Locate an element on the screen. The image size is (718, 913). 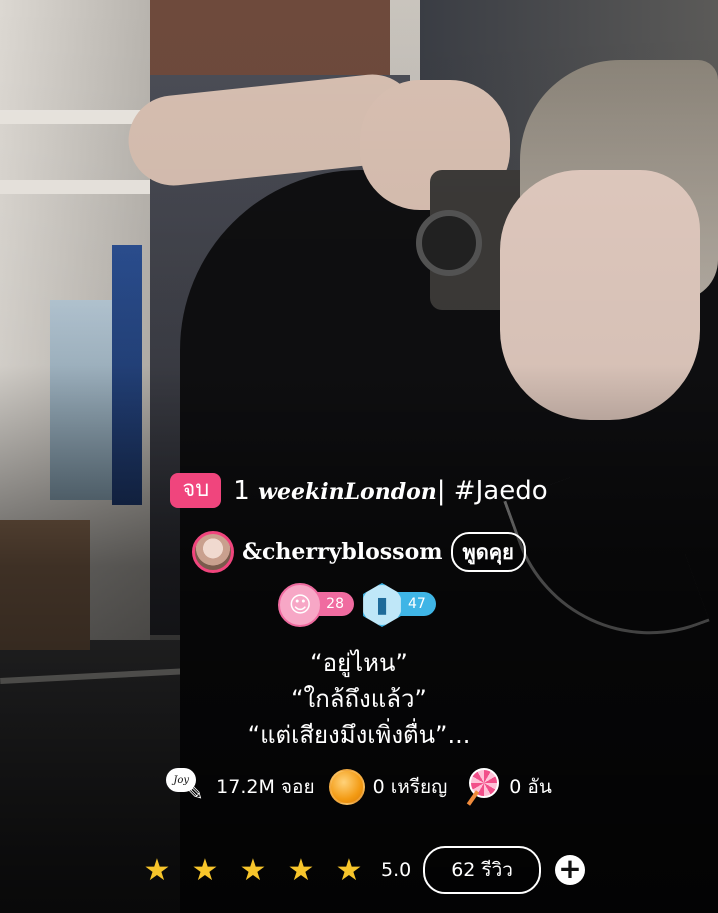
title-prefix: 1 is located at coordinates (241, 490).